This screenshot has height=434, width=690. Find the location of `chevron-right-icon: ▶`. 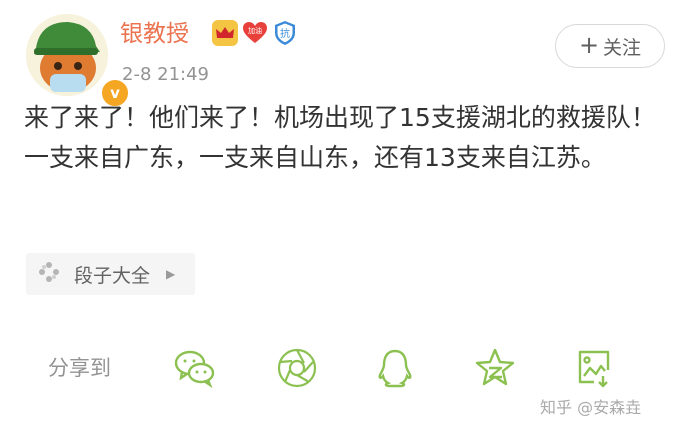

chevron-right-icon: ▶ is located at coordinates (171, 274).